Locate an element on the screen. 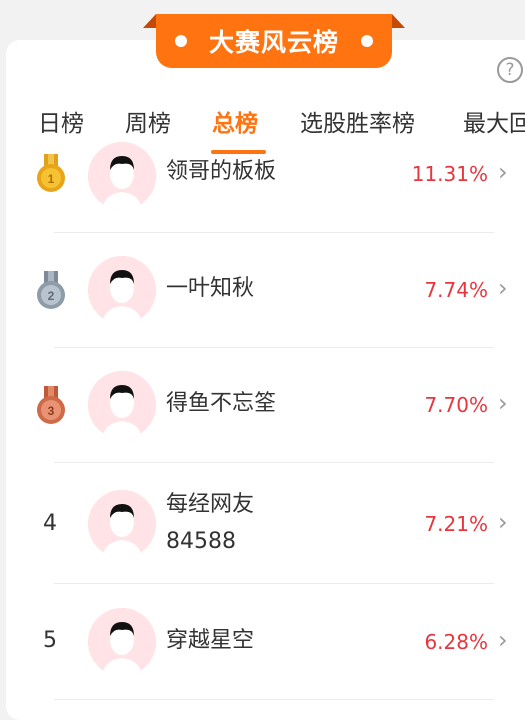 This screenshot has height=720, width=525. banner-dot-right is located at coordinates (367, 41).